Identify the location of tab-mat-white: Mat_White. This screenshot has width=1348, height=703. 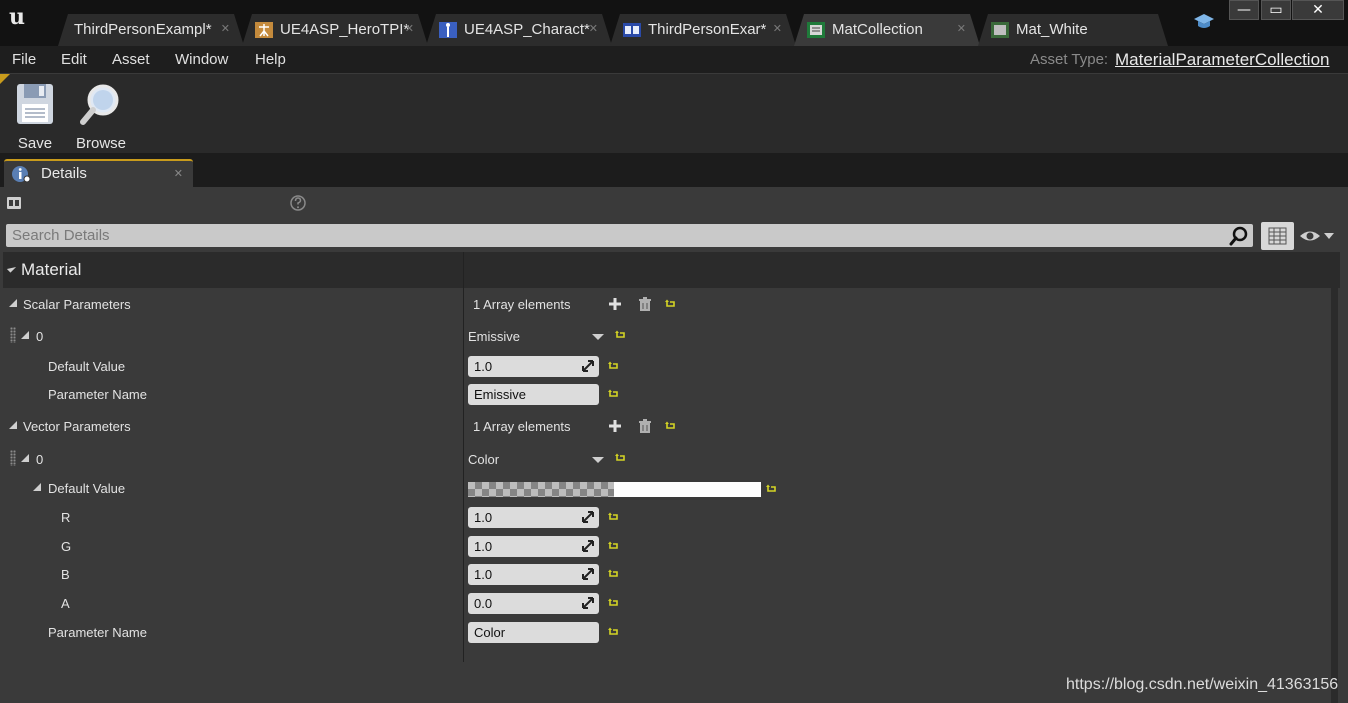
(1073, 30).